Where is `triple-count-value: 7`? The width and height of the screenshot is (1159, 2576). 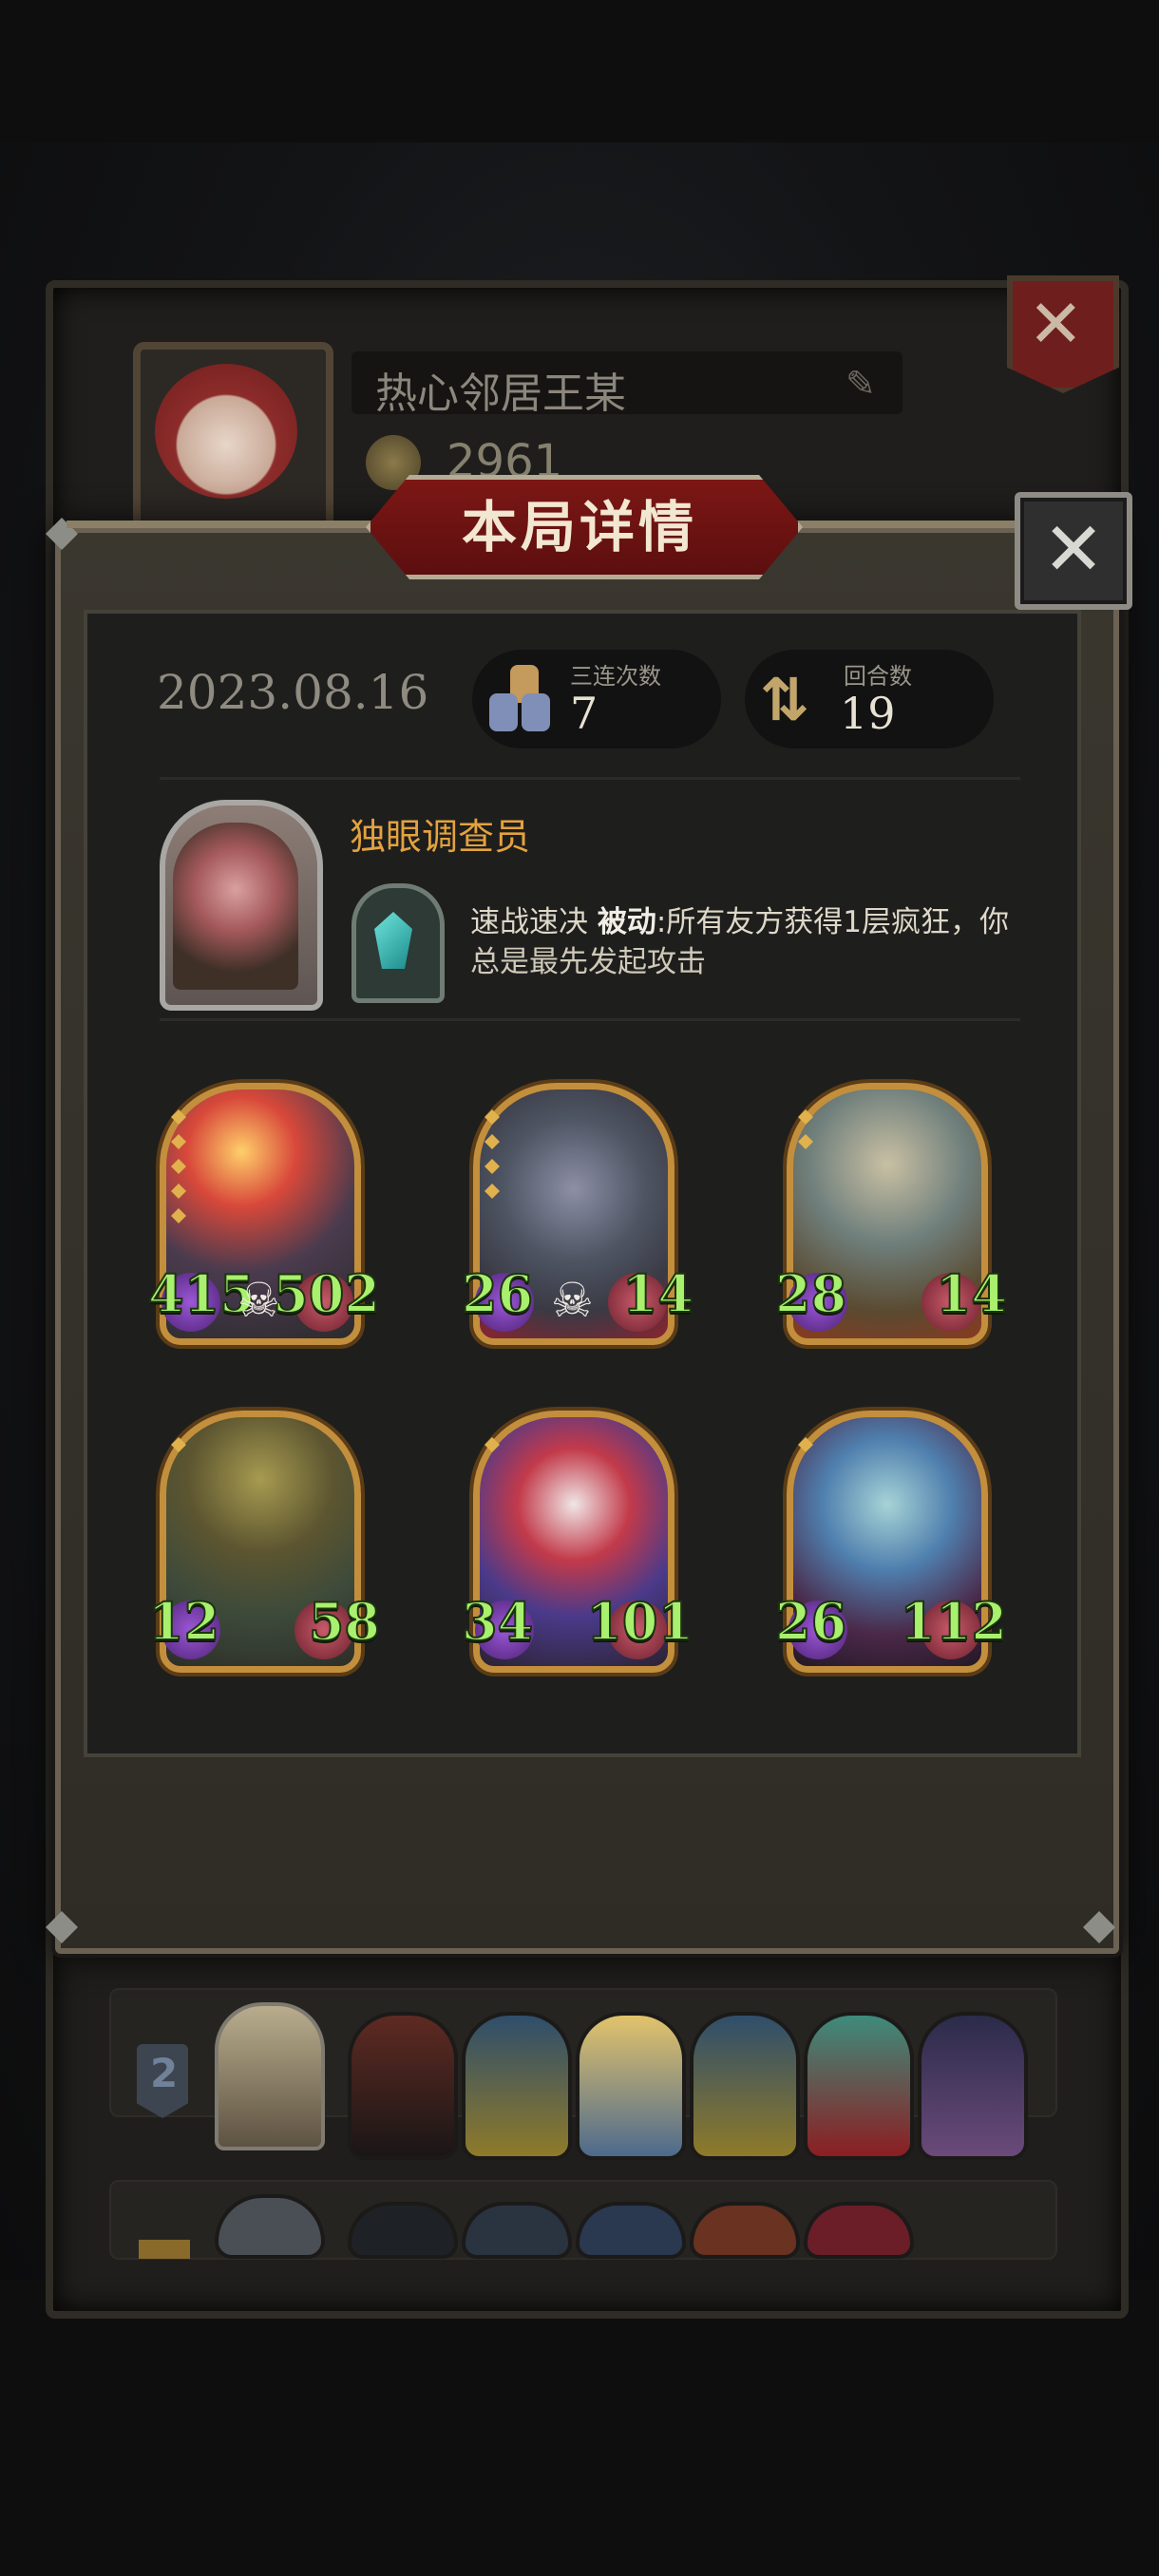
triple-count-value: 7 is located at coordinates (584, 713).